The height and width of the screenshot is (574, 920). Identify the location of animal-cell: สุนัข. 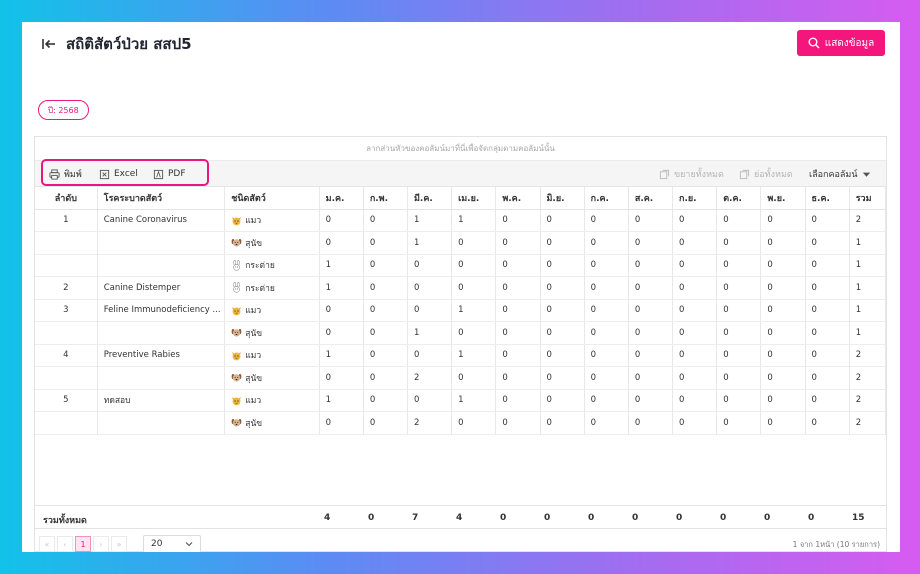
(272, 378).